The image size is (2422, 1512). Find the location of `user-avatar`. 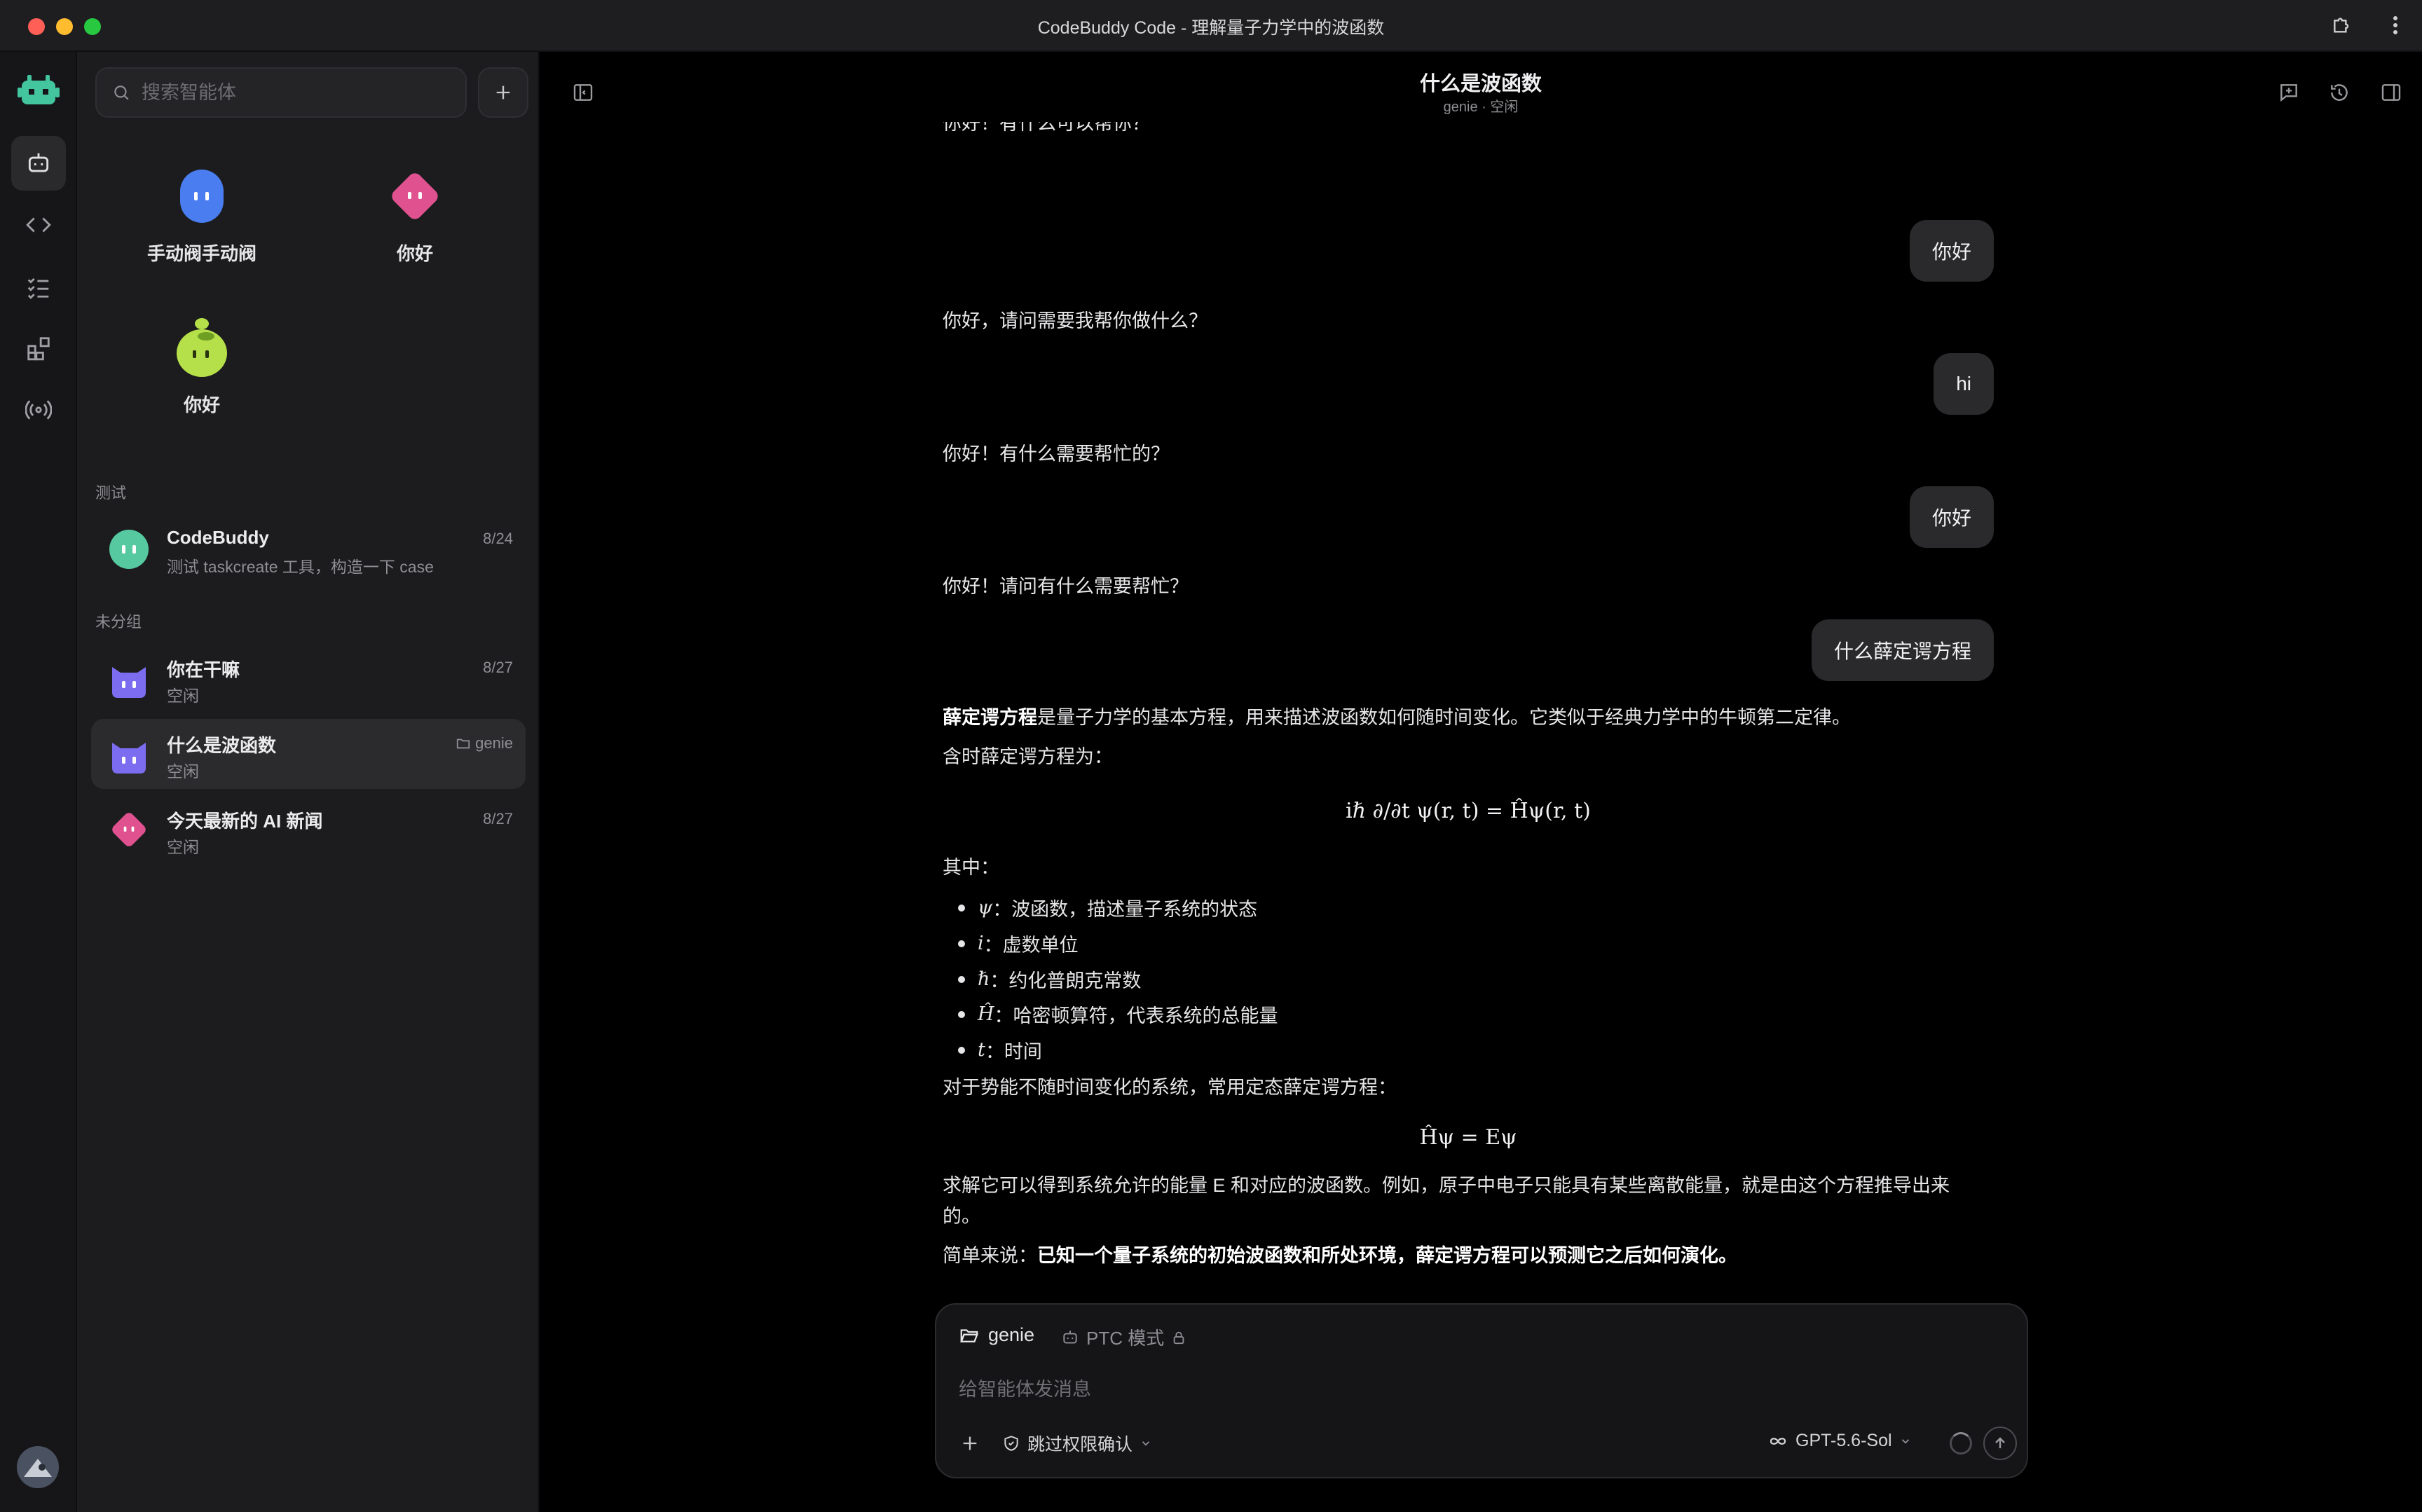

user-avatar is located at coordinates (38, 1467).